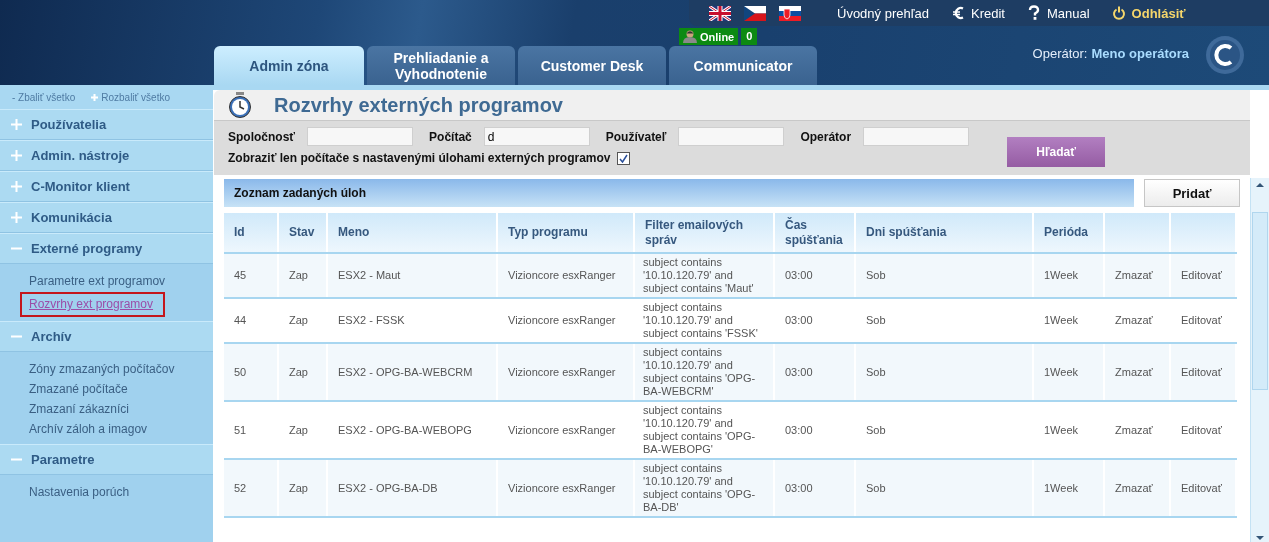 The width and height of the screenshot is (1269, 542). I want to click on sidebar-item: Archív záloh a imagov, so click(88, 429).